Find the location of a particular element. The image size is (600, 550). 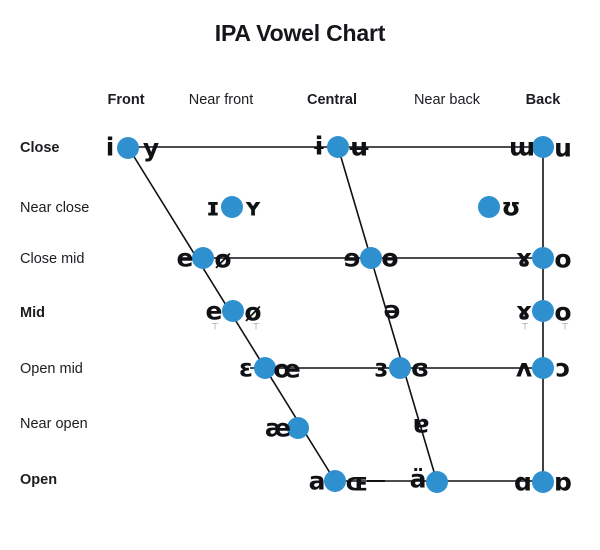

open-front-unrounded: a is located at coordinates (317, 481).